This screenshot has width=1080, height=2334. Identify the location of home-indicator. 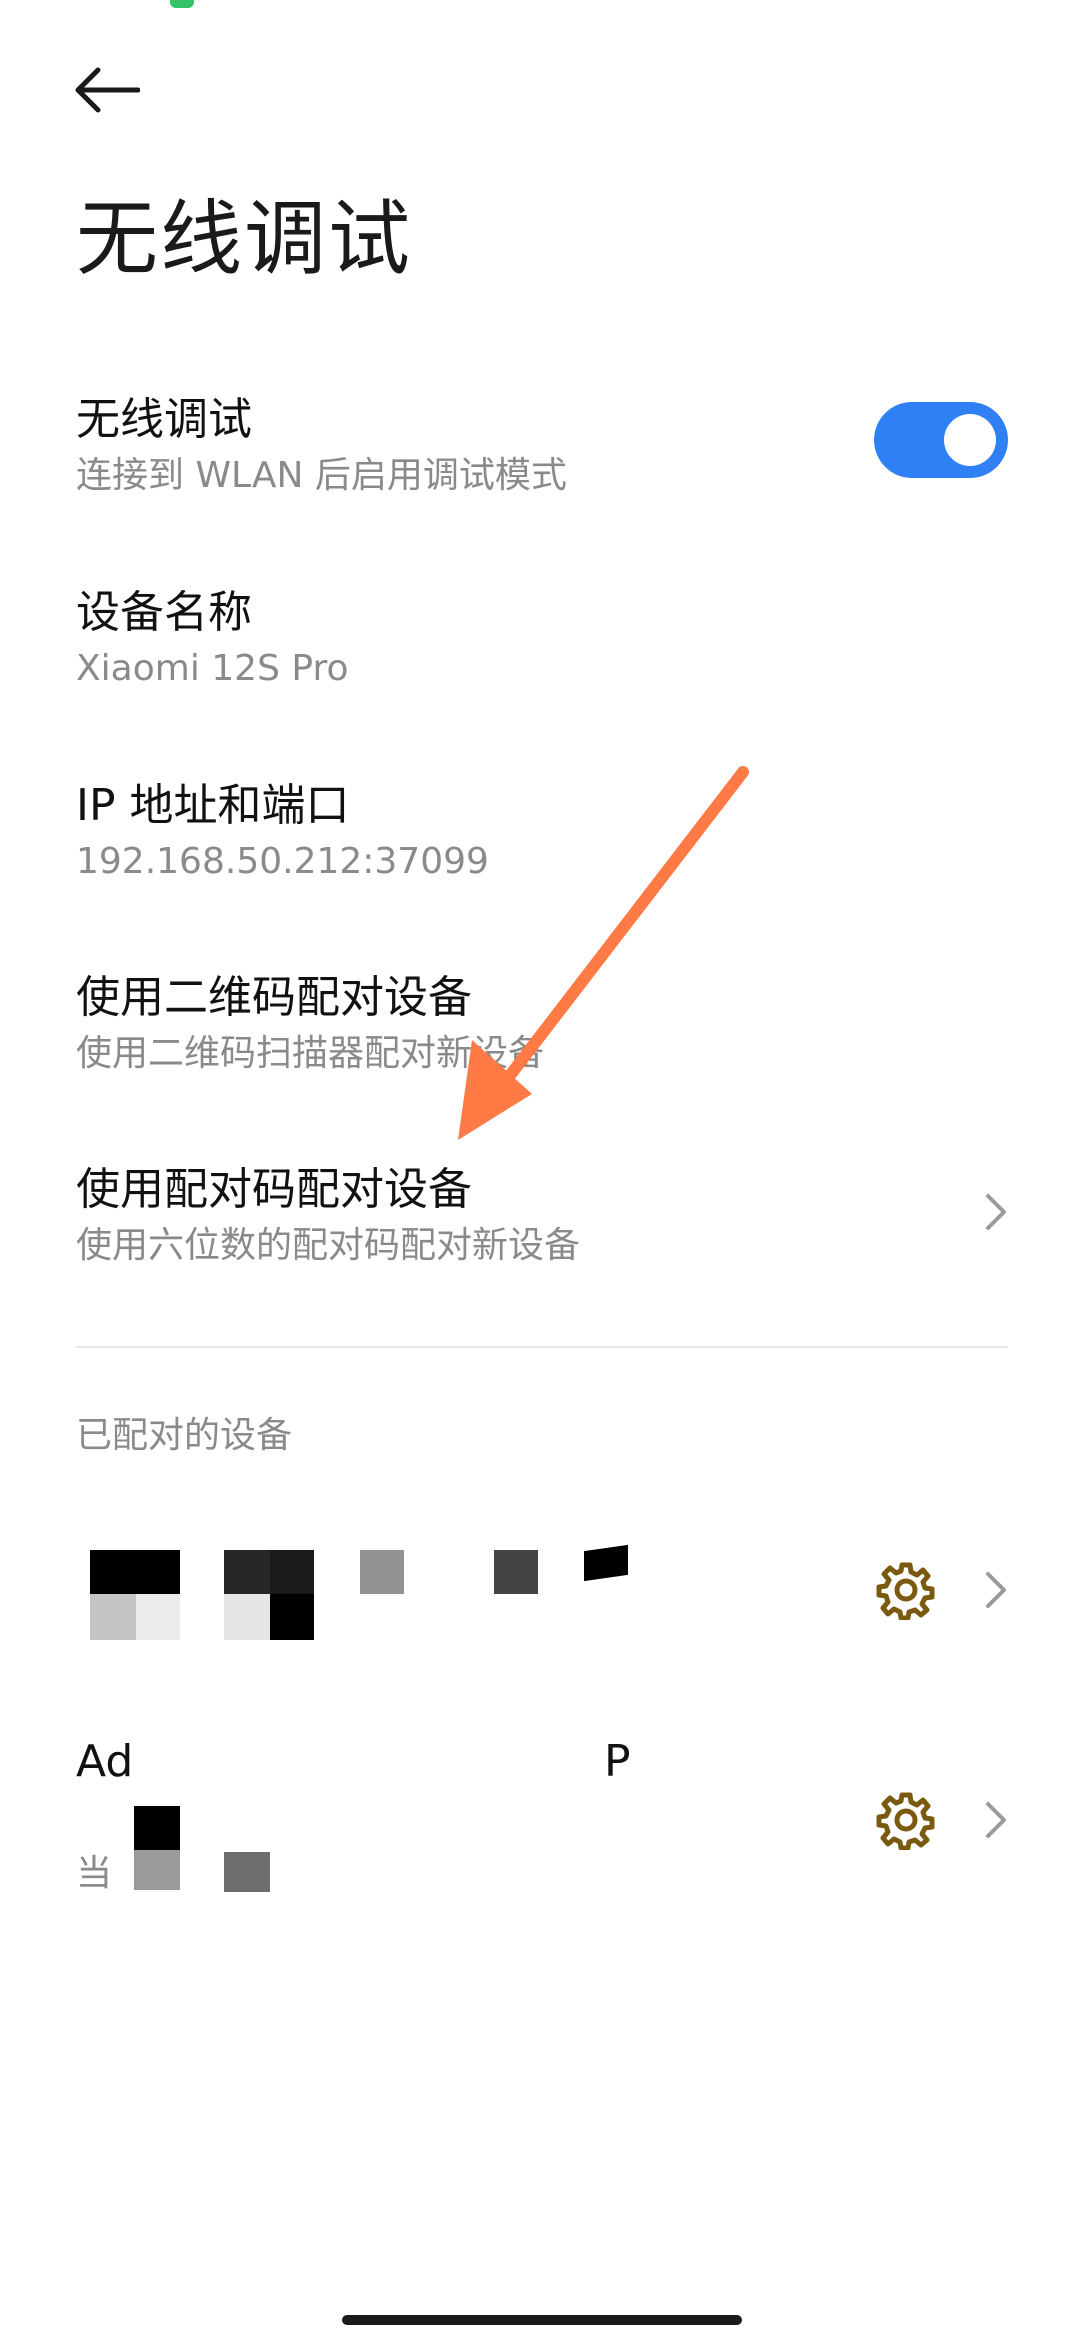
(542, 2320).